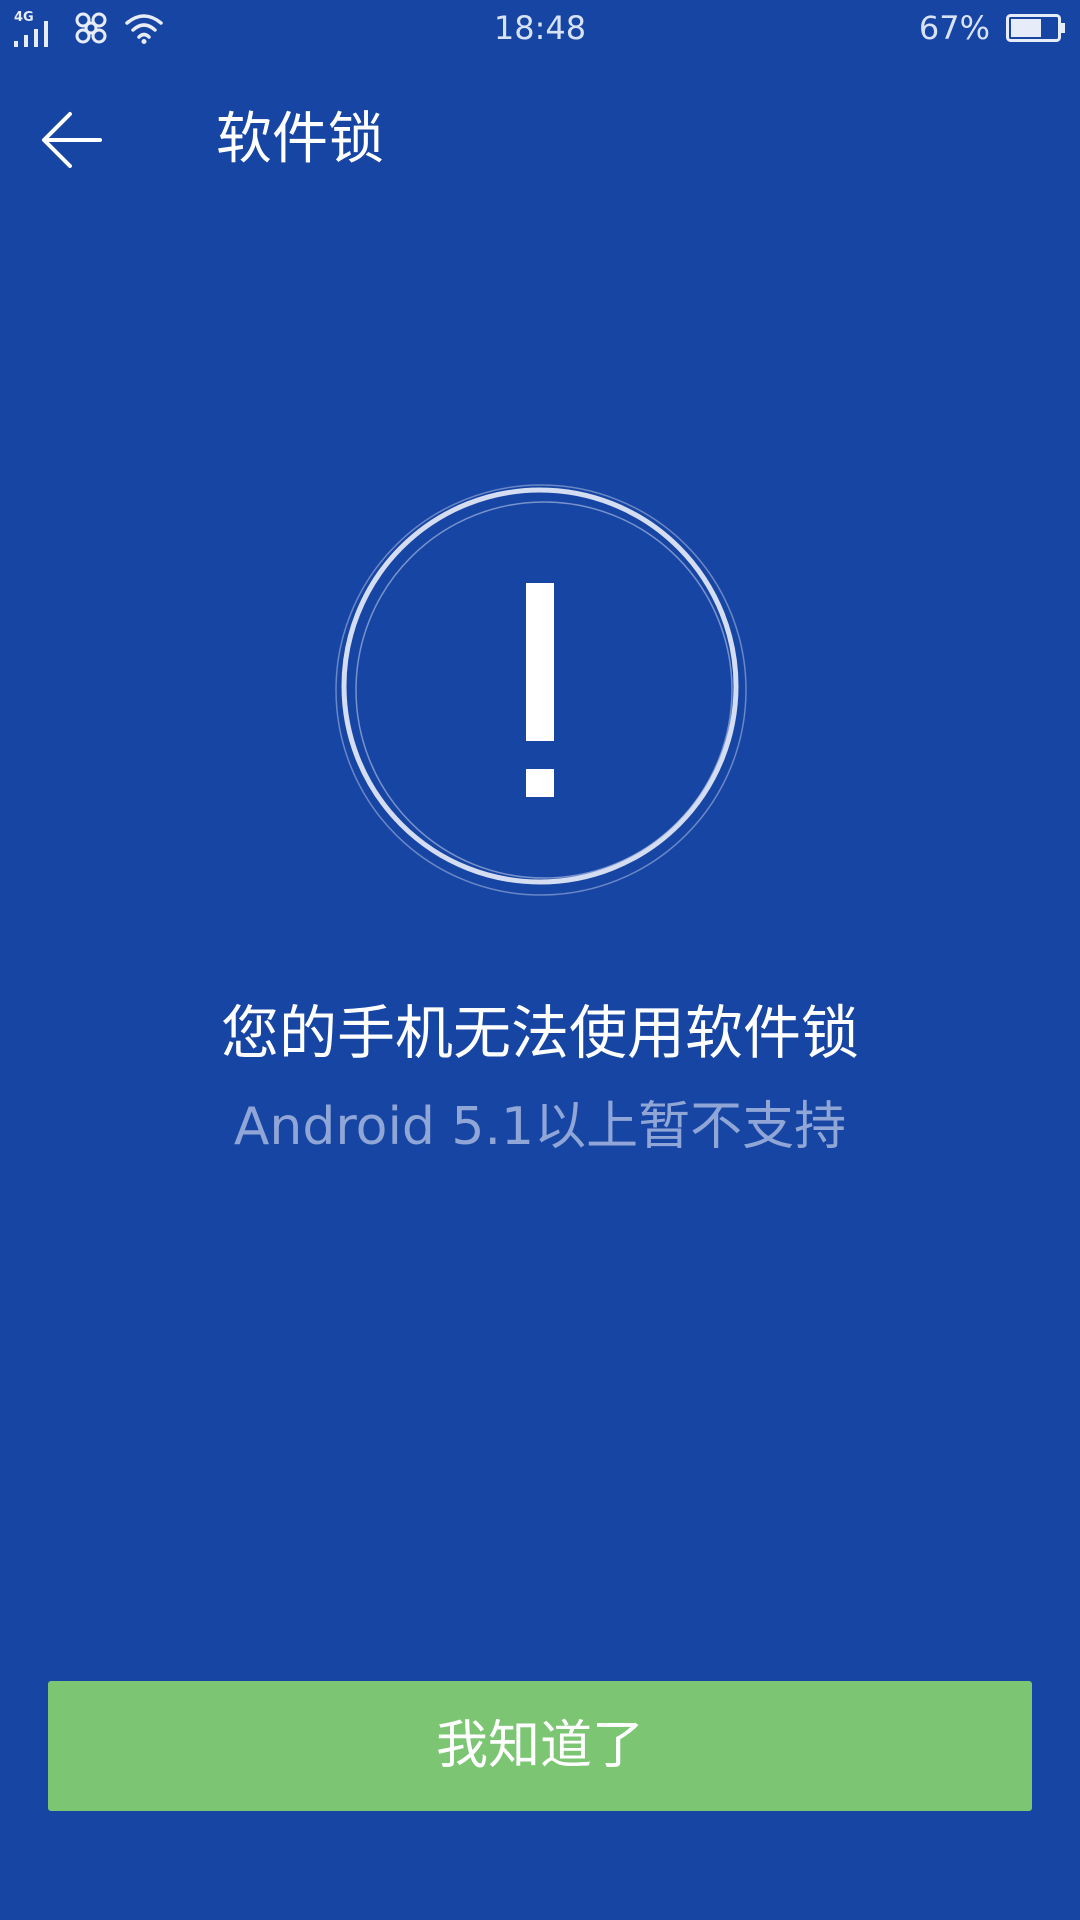 The image size is (1080, 1920). What do you see at coordinates (1035, 28) in the screenshot?
I see `battery-icon` at bounding box center [1035, 28].